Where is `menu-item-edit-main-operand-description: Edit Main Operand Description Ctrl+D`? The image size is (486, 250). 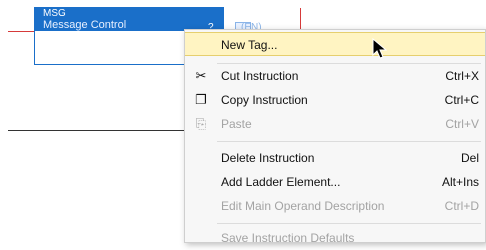
menu-item-edit-main-operand-description: Edit Main Operand Description Ctrl+D is located at coordinates (335, 206).